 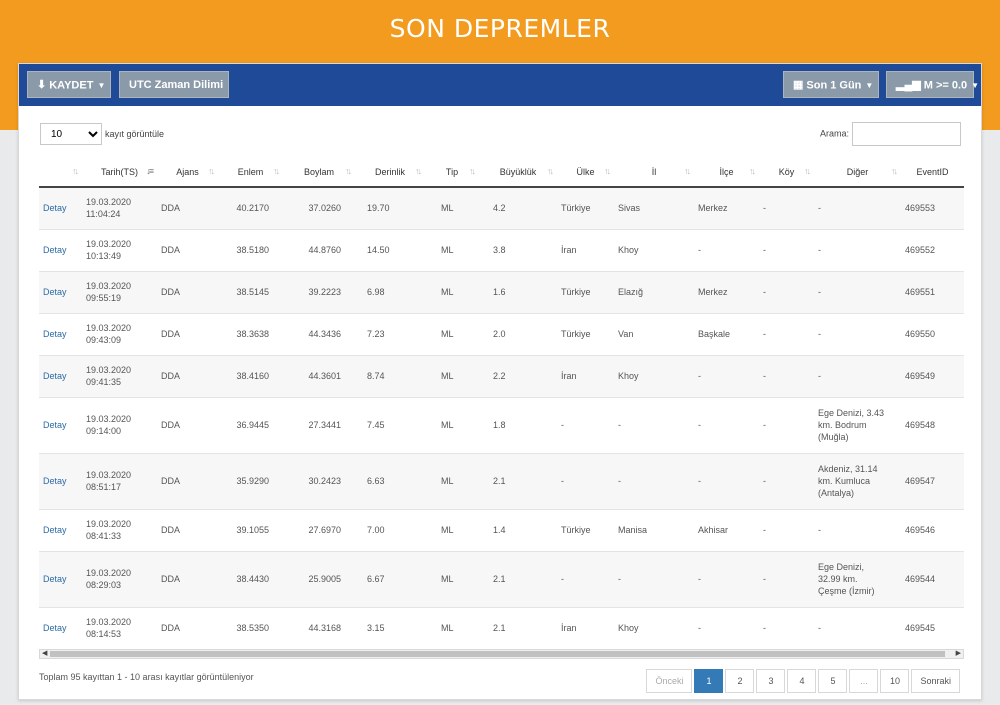 I want to click on district-cell: Başkale, so click(x=726, y=333).